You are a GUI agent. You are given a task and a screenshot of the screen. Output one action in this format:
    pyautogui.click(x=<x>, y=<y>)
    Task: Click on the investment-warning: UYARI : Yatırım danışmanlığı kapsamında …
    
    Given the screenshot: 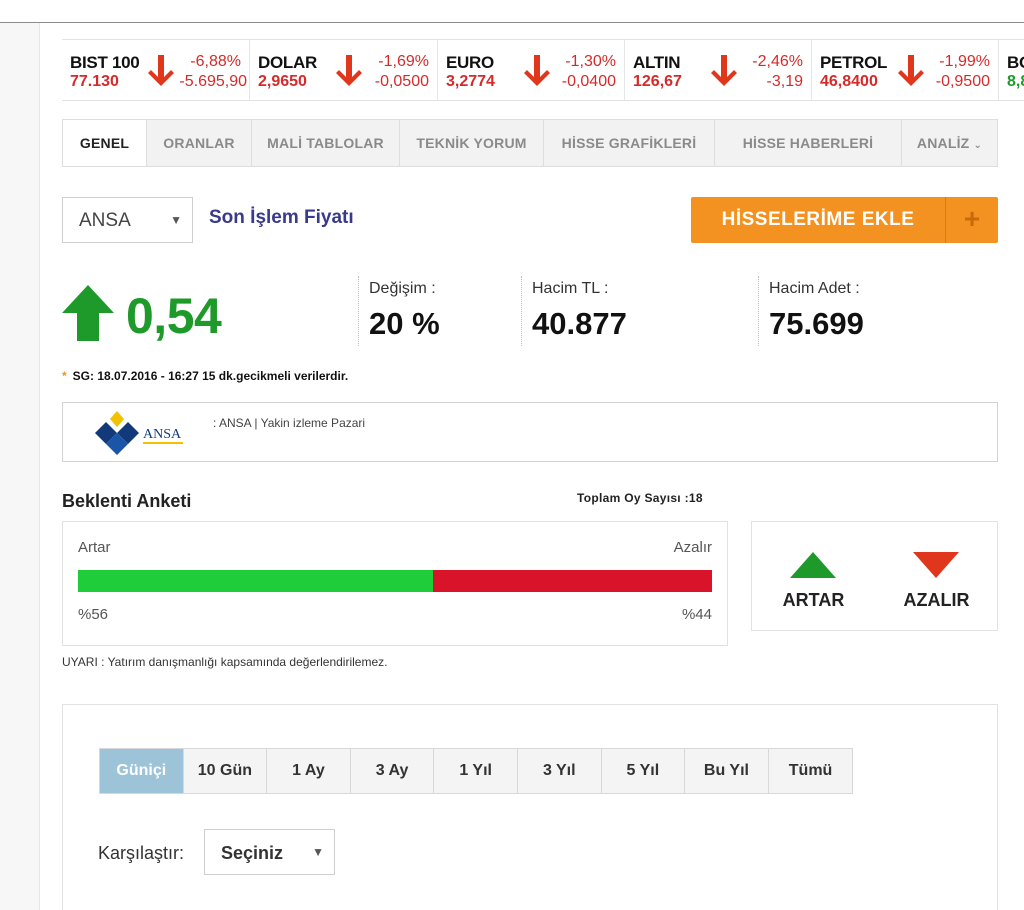 What is the action you would take?
    pyautogui.click(x=225, y=662)
    